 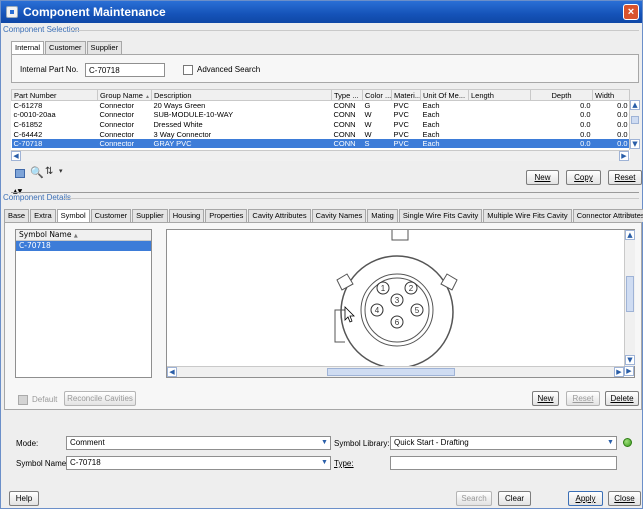 What do you see at coordinates (23, 400) in the screenshot?
I see `default-checkbox` at bounding box center [23, 400].